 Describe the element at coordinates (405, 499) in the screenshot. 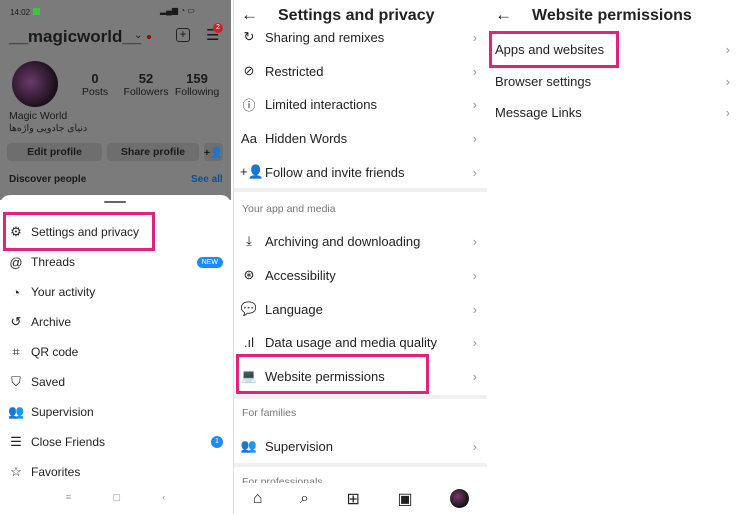

I see `reels-icon: ▣` at that location.